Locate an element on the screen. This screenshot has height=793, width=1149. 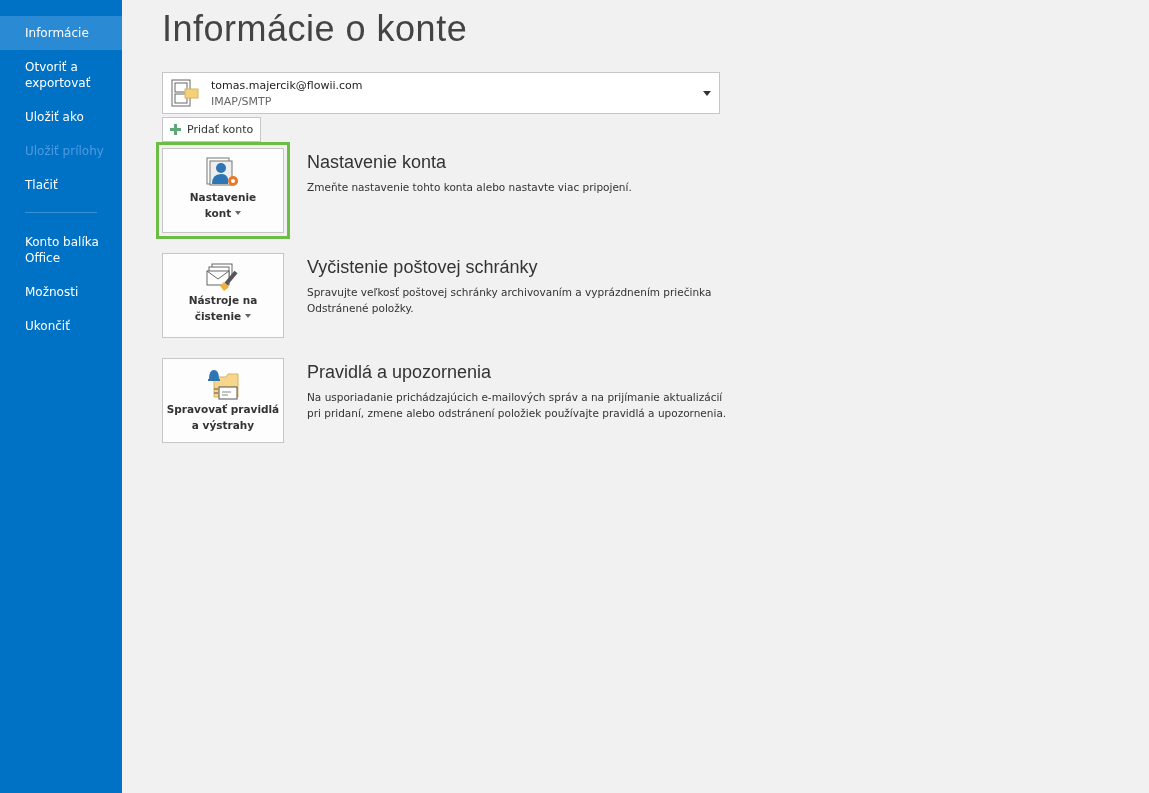
sidebar-item: Možnosti is located at coordinates (61, 292).